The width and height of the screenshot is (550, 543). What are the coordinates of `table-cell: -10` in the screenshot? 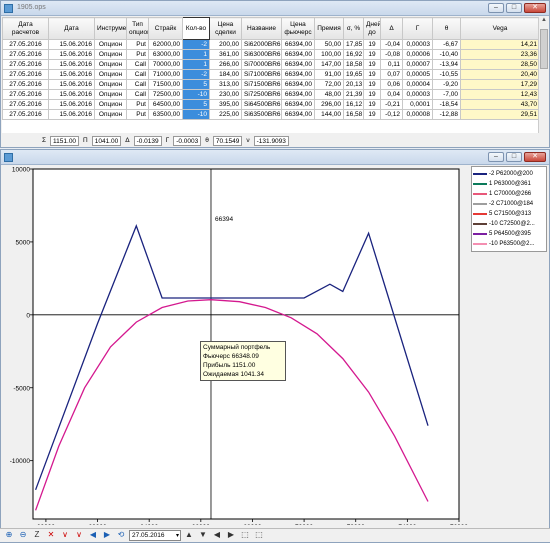 It's located at (196, 94).